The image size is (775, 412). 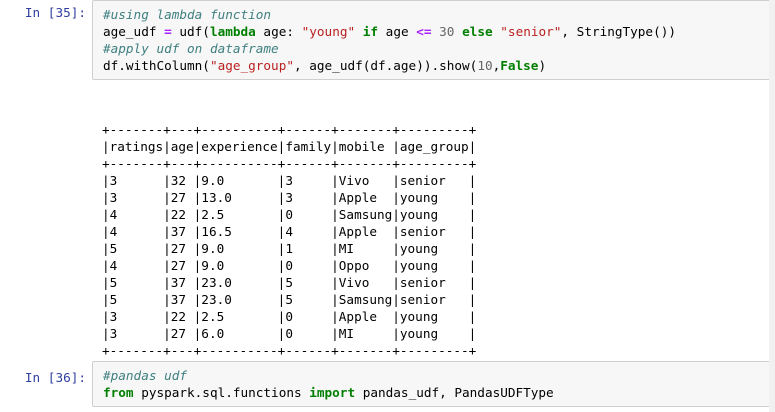 I want to click on code-token: , StringType()), so click(x=618, y=31).